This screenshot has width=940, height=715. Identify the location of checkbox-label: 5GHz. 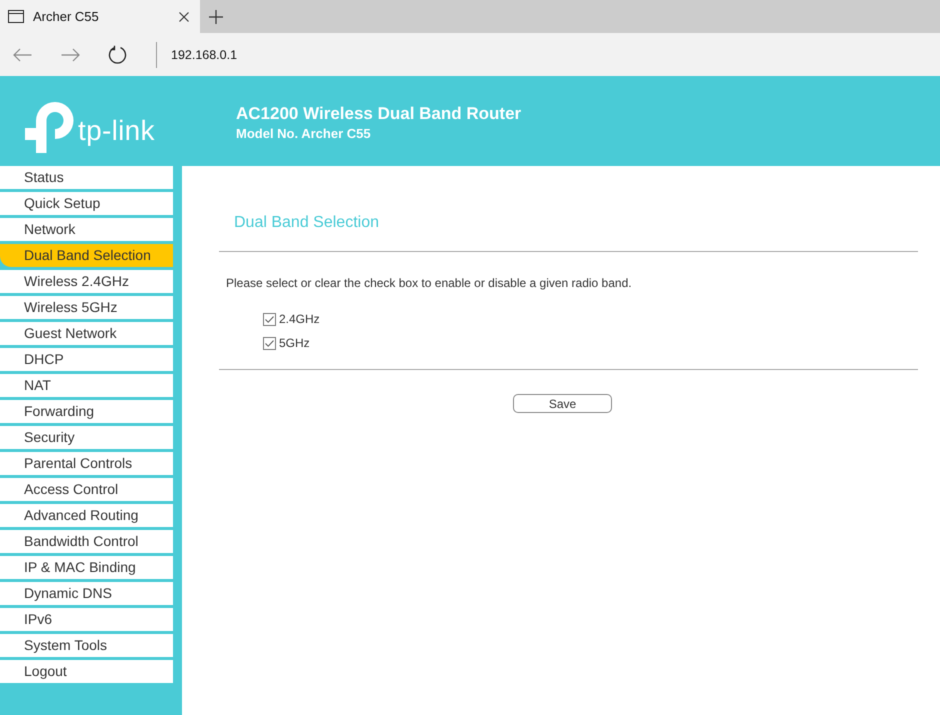
(294, 343).